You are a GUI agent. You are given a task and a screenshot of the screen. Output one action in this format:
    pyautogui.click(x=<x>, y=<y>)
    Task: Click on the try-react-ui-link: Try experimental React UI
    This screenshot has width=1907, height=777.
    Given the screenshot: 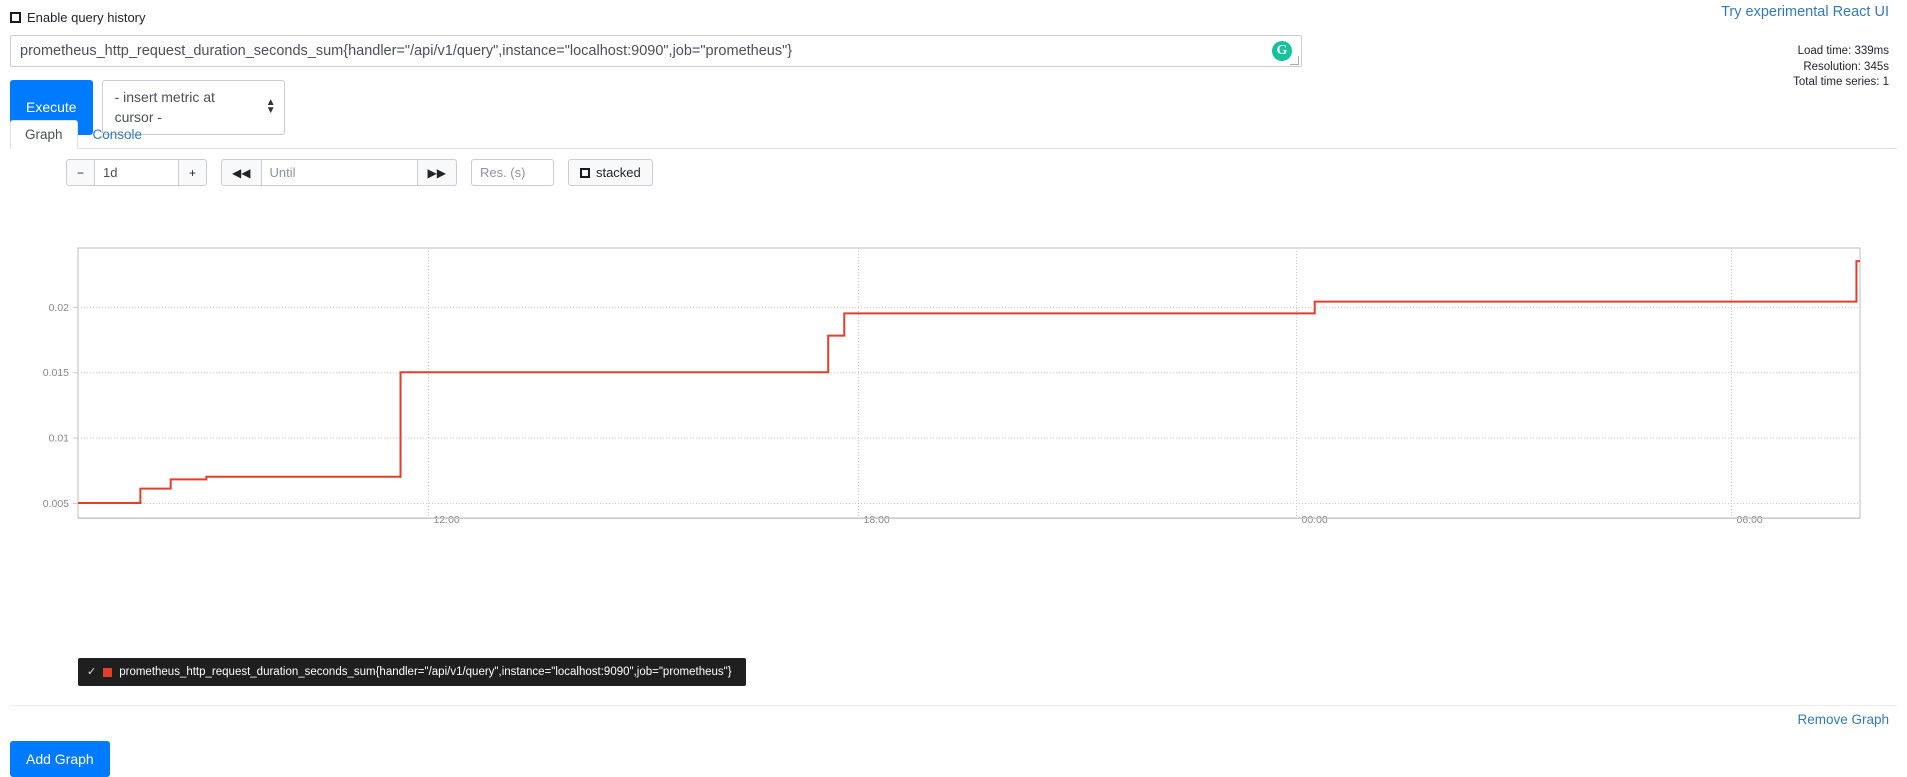 What is the action you would take?
    pyautogui.click(x=1805, y=12)
    